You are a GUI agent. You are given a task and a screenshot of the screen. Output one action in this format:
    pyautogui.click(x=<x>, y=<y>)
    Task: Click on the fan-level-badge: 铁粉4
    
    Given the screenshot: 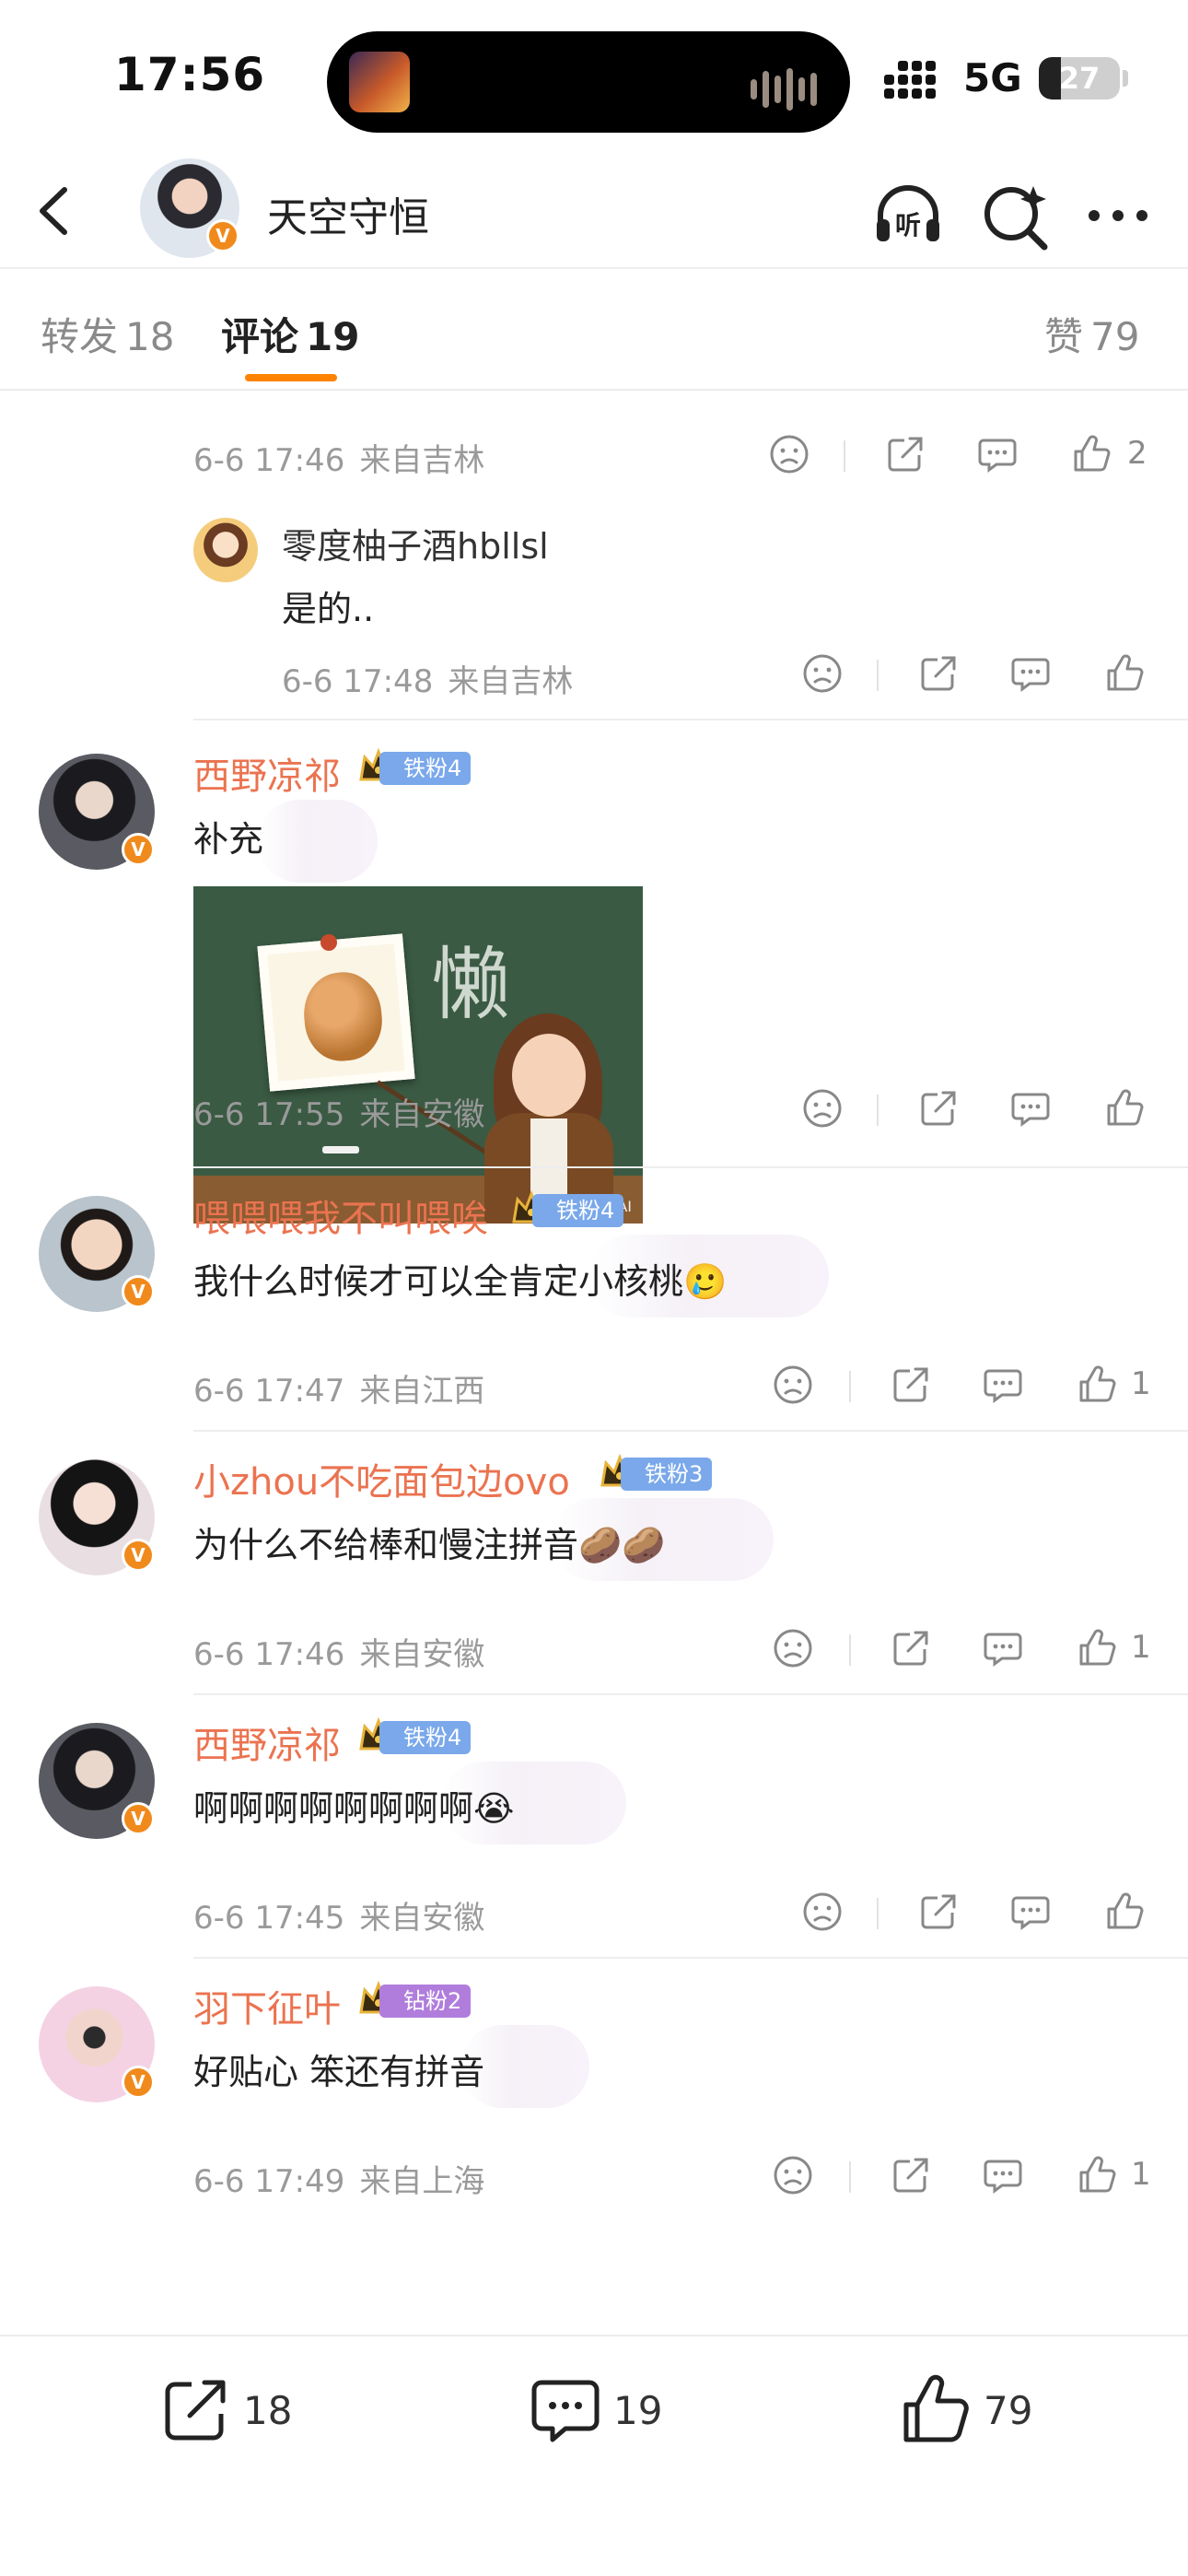 What is the action you would take?
    pyautogui.click(x=425, y=768)
    